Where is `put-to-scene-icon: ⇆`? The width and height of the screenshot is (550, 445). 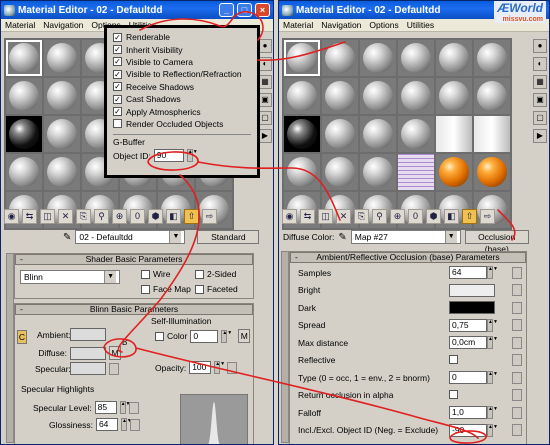 put-to-scene-icon: ⇆ is located at coordinates (29, 216).